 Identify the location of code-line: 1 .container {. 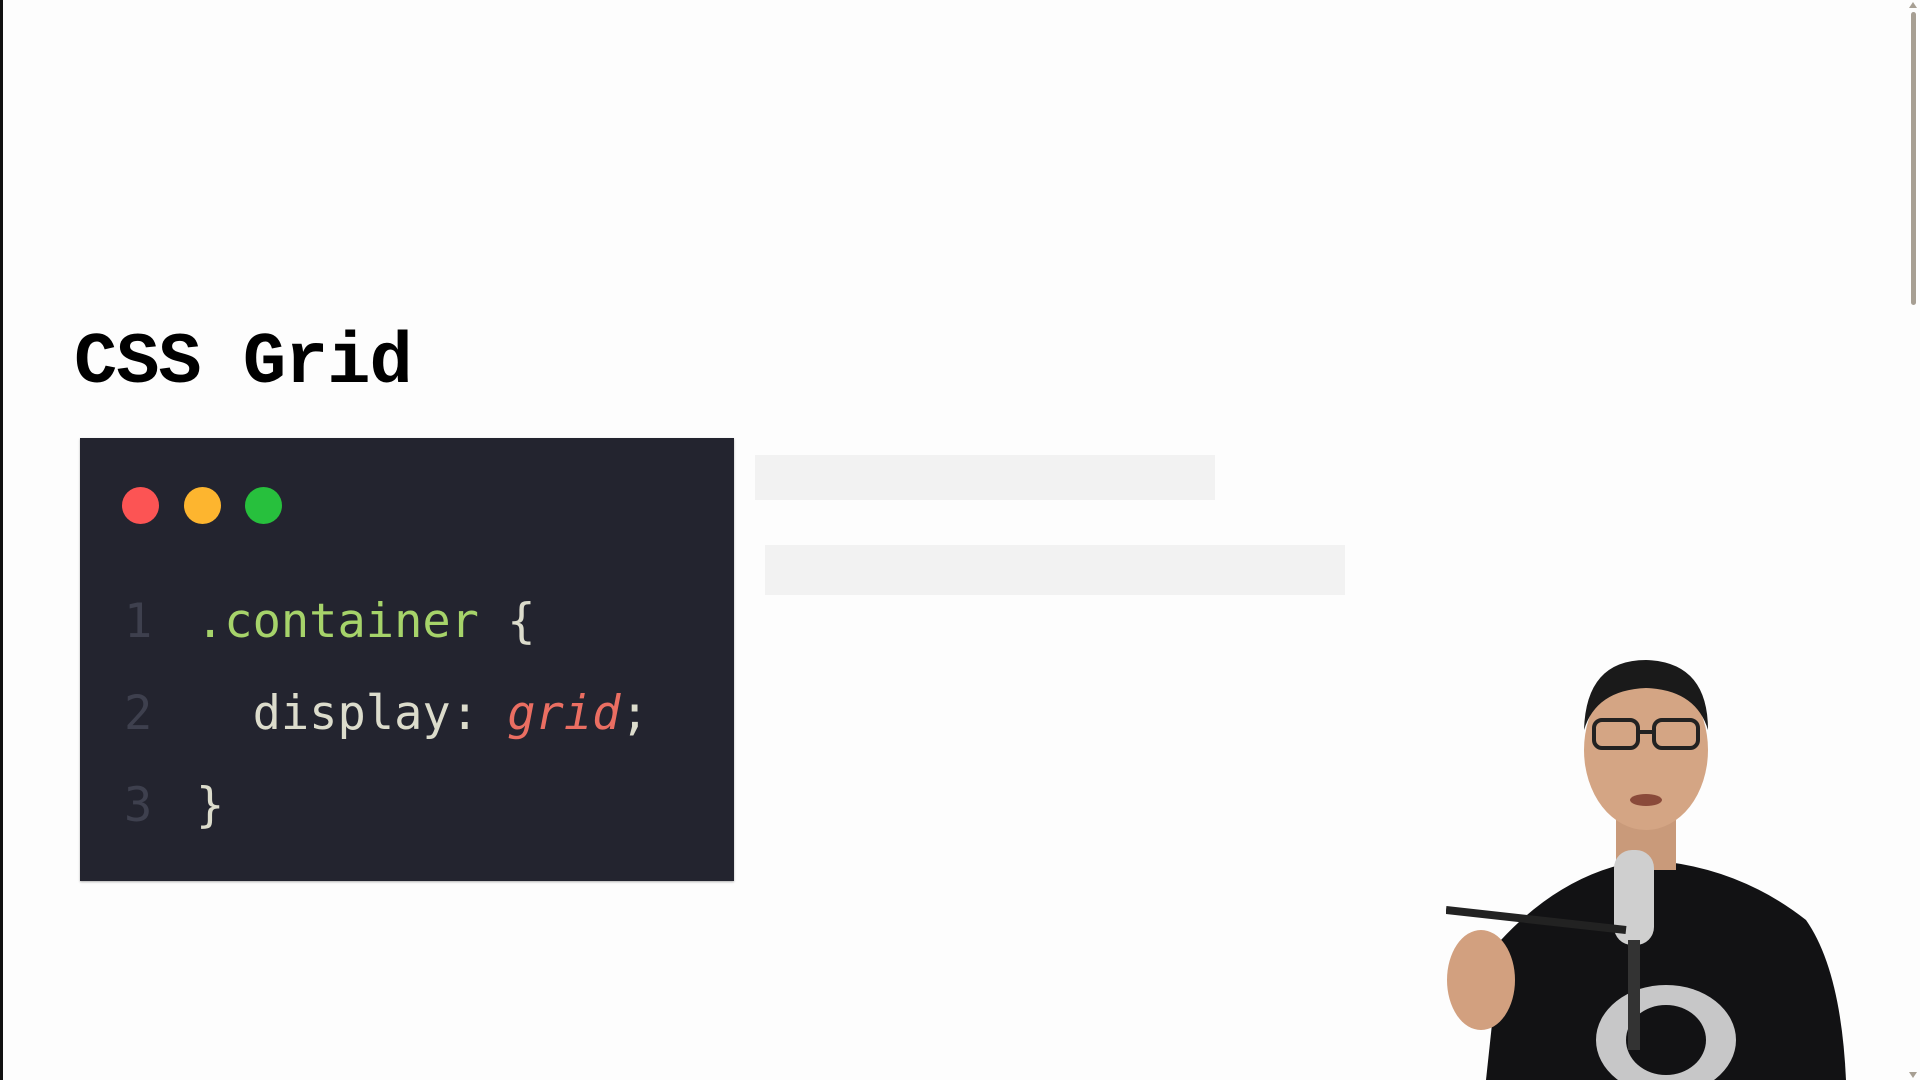
(386, 622).